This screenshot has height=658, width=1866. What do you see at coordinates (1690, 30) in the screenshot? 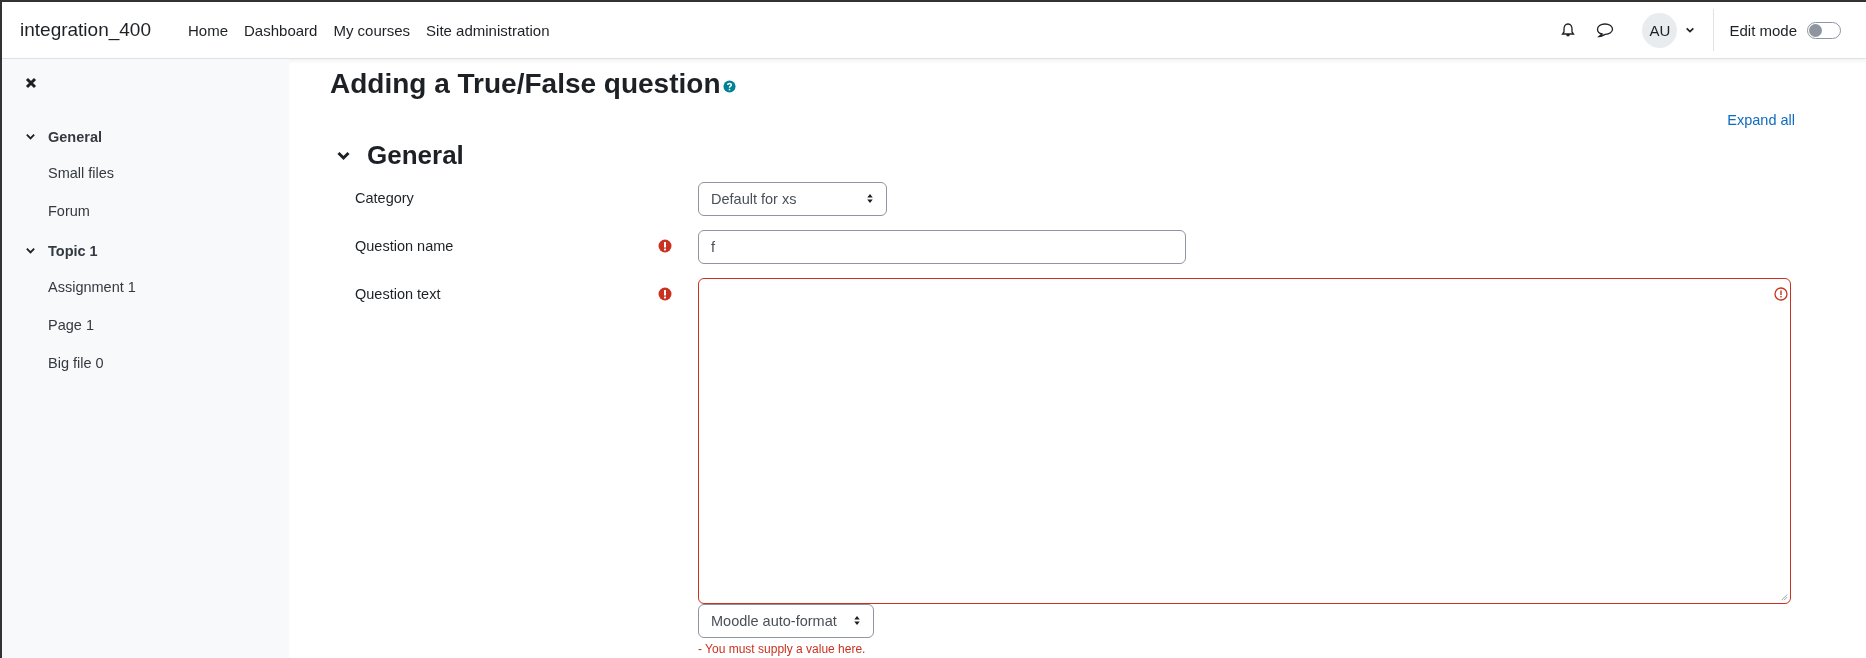
I see `caret-icon` at bounding box center [1690, 30].